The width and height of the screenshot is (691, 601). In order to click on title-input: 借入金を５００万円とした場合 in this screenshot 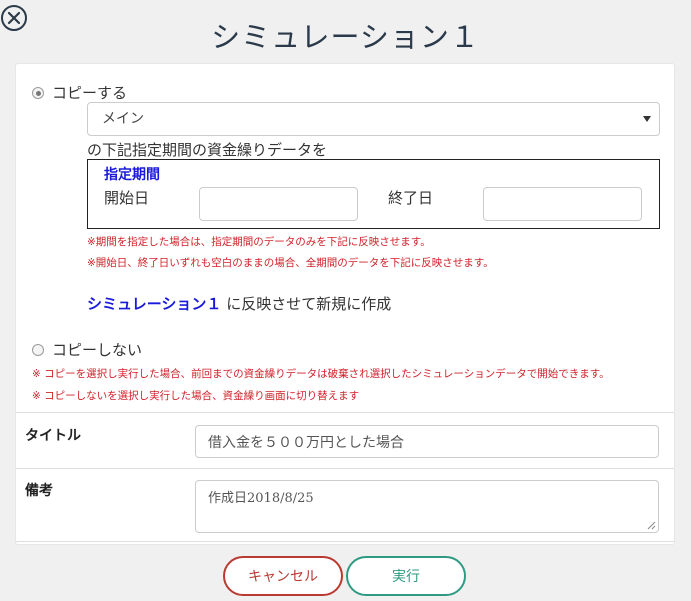, I will do `click(427, 441)`.